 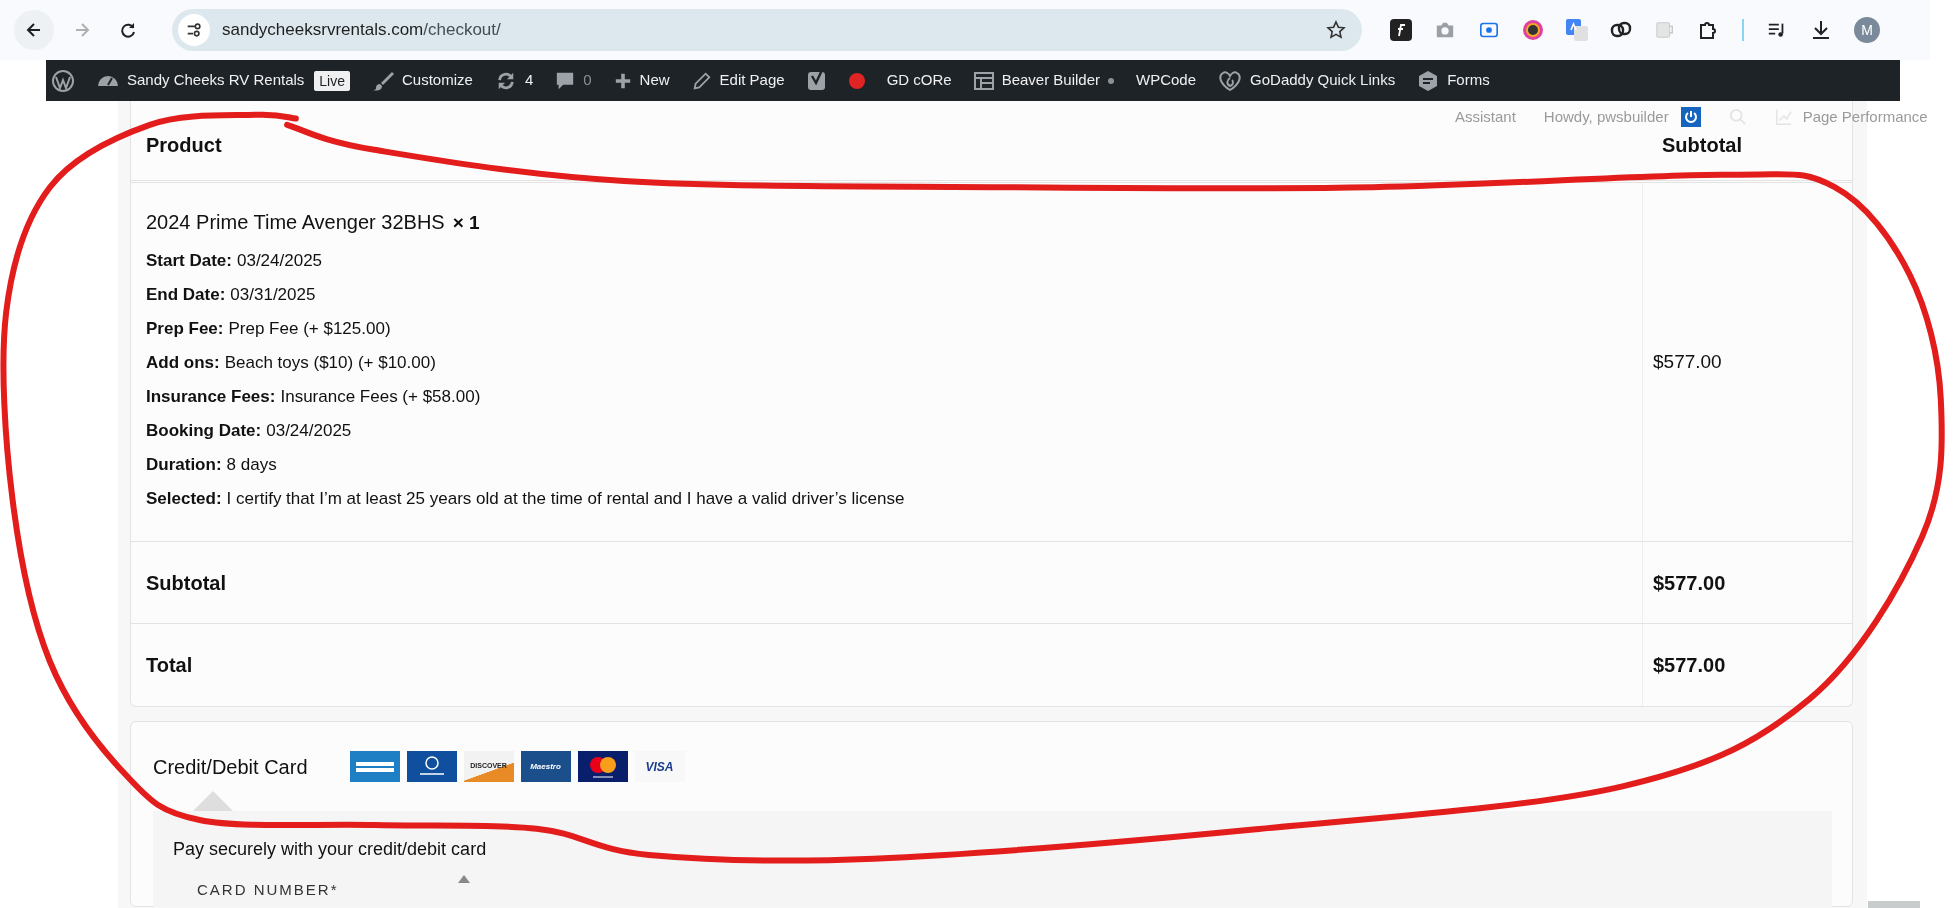 What do you see at coordinates (654, 80) in the screenshot?
I see `admin-bar-link: New` at bounding box center [654, 80].